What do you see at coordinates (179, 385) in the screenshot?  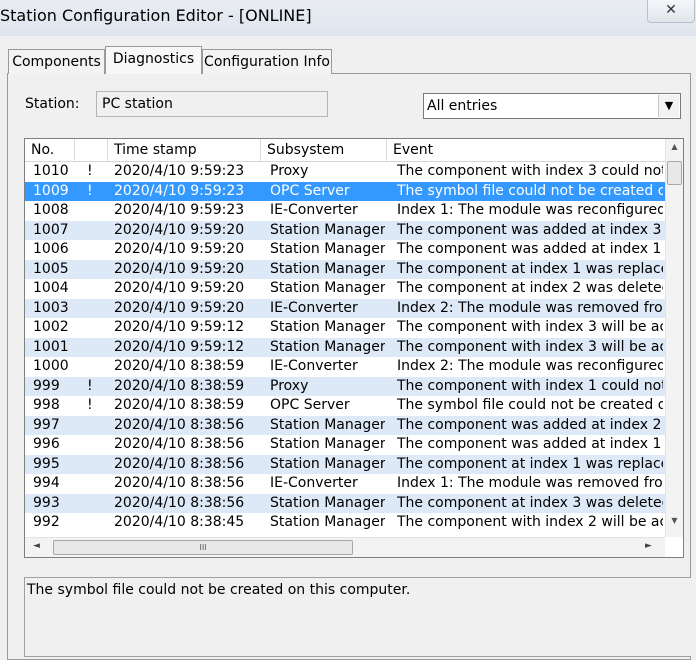 I see `cell-time: 2020/4/10 8:38:59` at bounding box center [179, 385].